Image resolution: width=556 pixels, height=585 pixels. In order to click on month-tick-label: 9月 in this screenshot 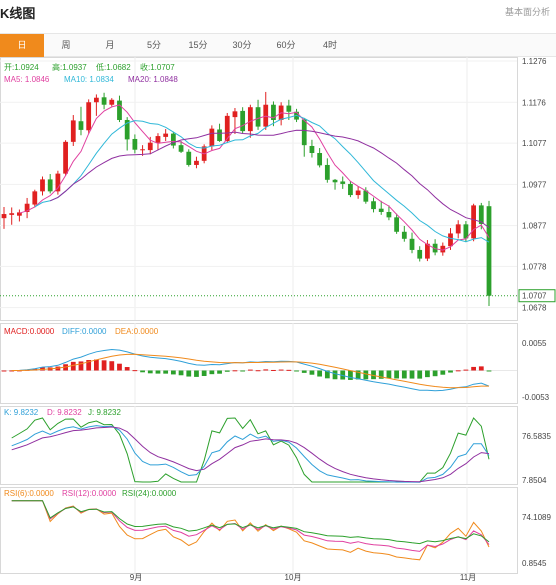, I will do `click(136, 577)`.